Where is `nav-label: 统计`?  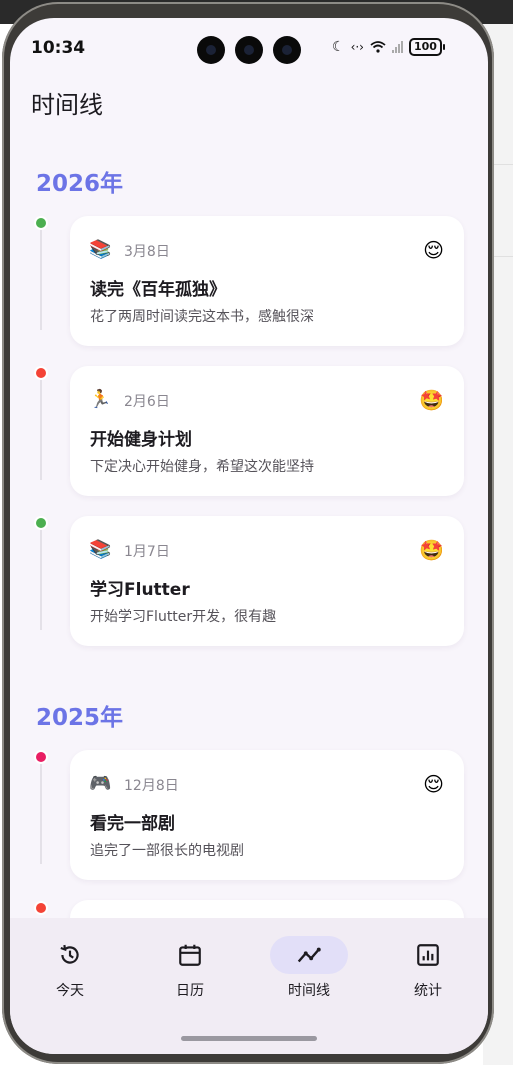 nav-label: 统计 is located at coordinates (428, 991).